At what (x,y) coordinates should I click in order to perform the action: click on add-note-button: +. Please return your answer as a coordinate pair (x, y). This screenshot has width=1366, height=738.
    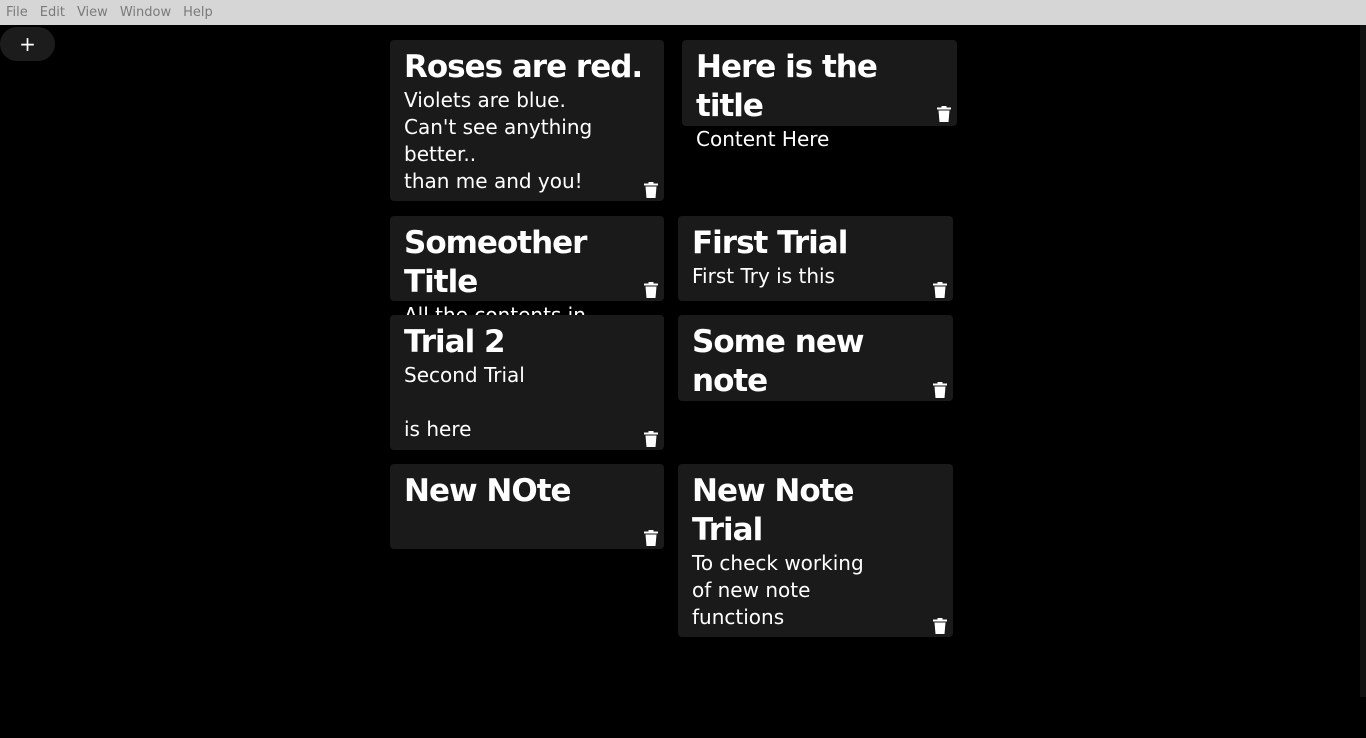
    Looking at the image, I should click on (27, 44).